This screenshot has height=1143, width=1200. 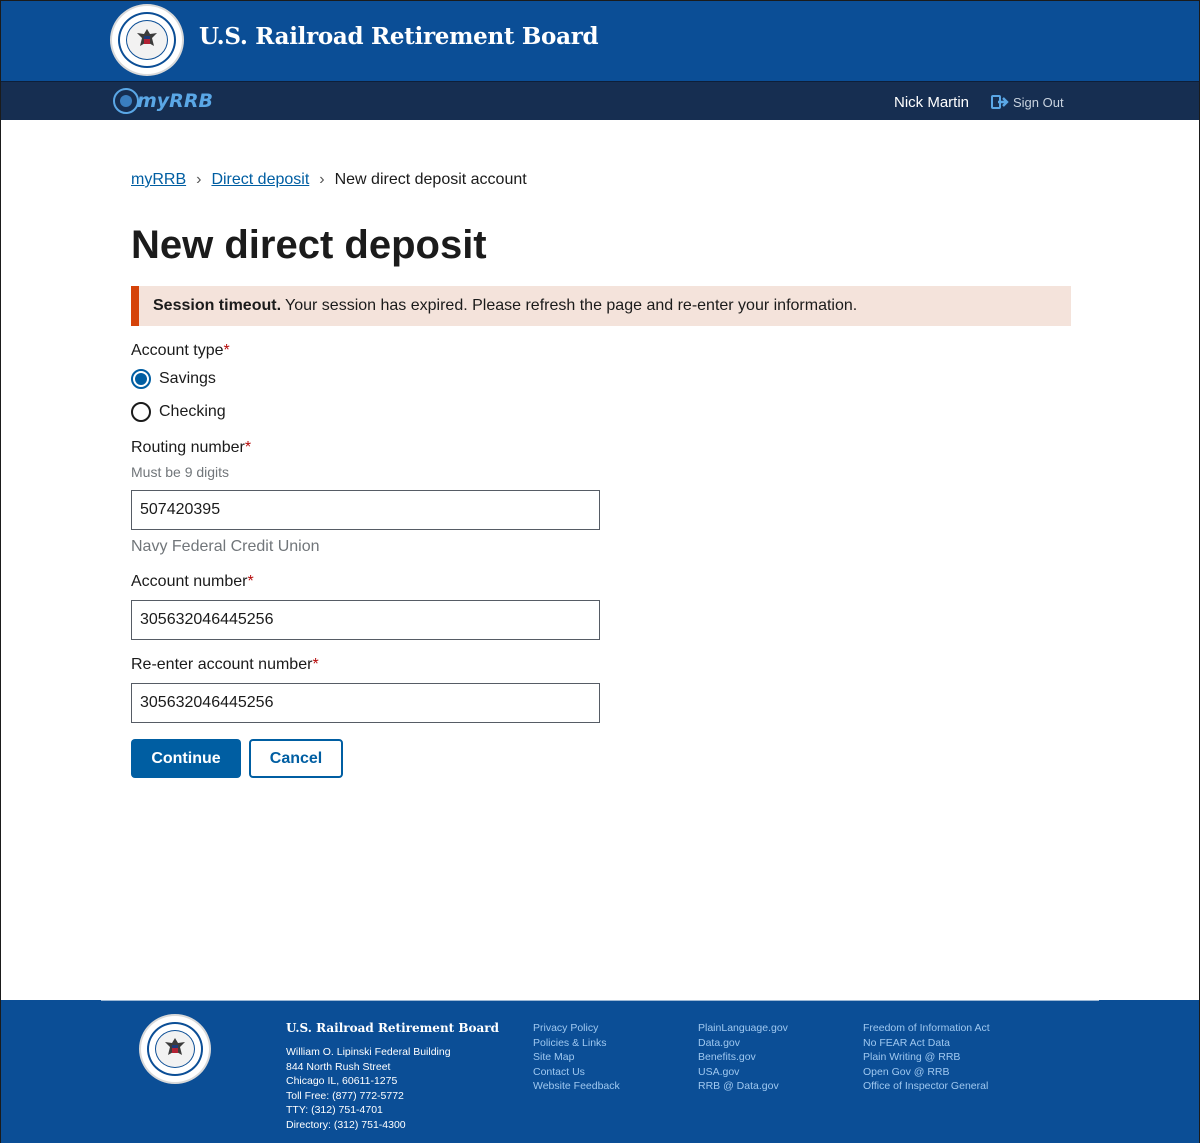 I want to click on account-type-label-text: Account type, so click(x=177, y=350).